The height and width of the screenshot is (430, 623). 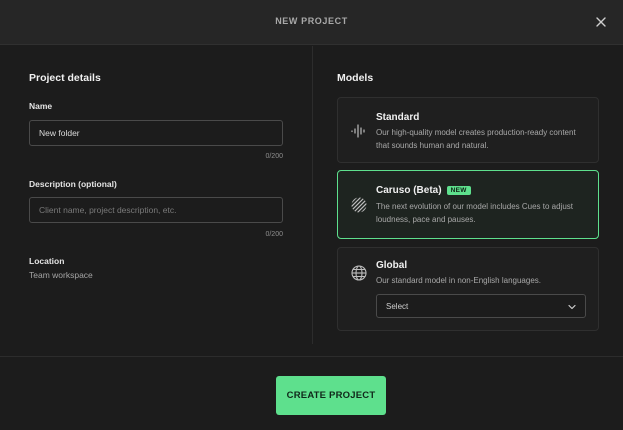 I want to click on model-name-caruso: Caruso (Beta) NEW, so click(x=423, y=190).